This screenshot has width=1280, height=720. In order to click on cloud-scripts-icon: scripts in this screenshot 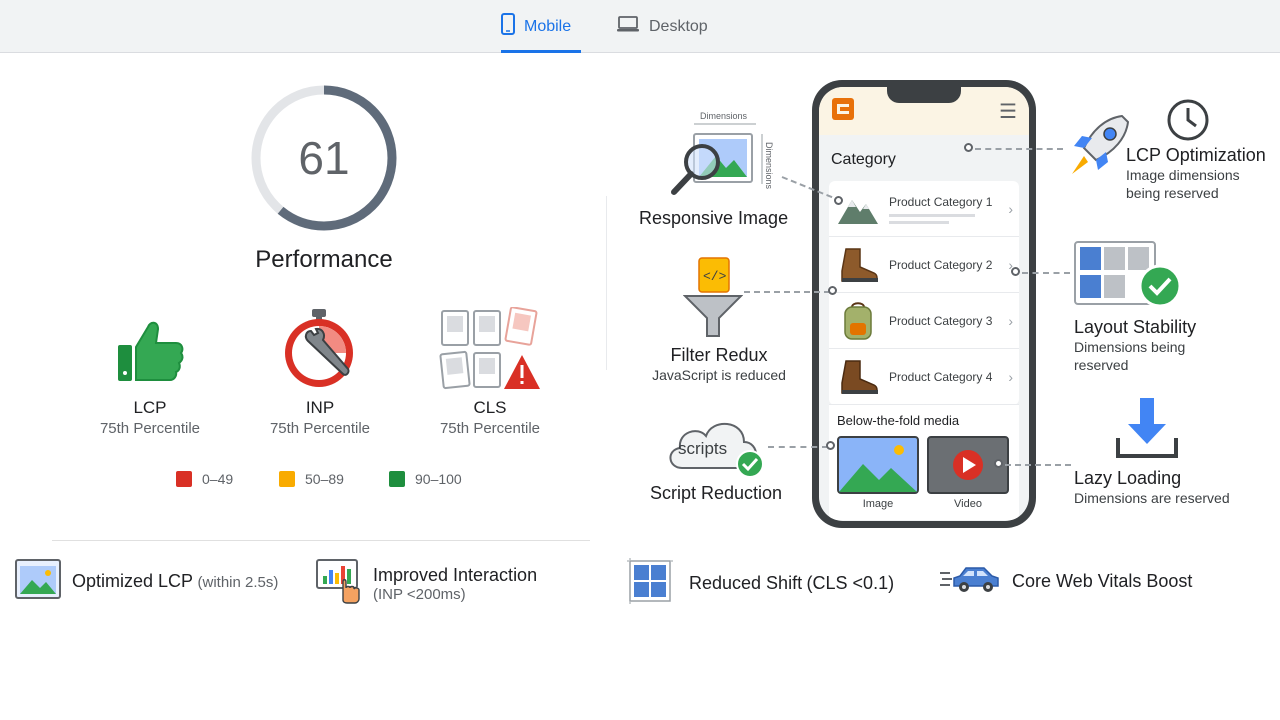, I will do `click(715, 446)`.